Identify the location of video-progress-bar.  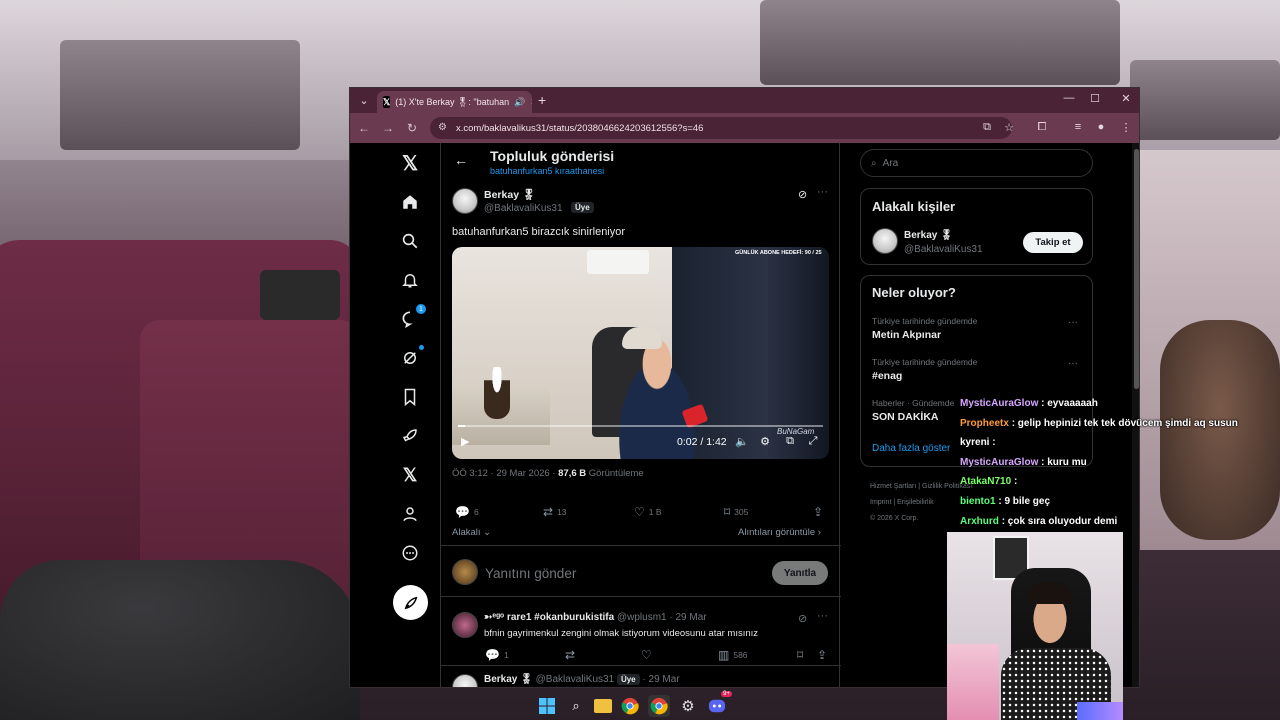
(640, 426).